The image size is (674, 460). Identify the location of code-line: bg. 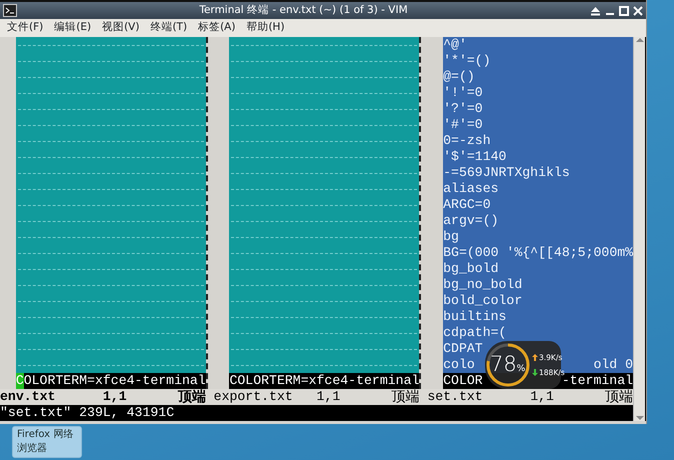
(451, 237).